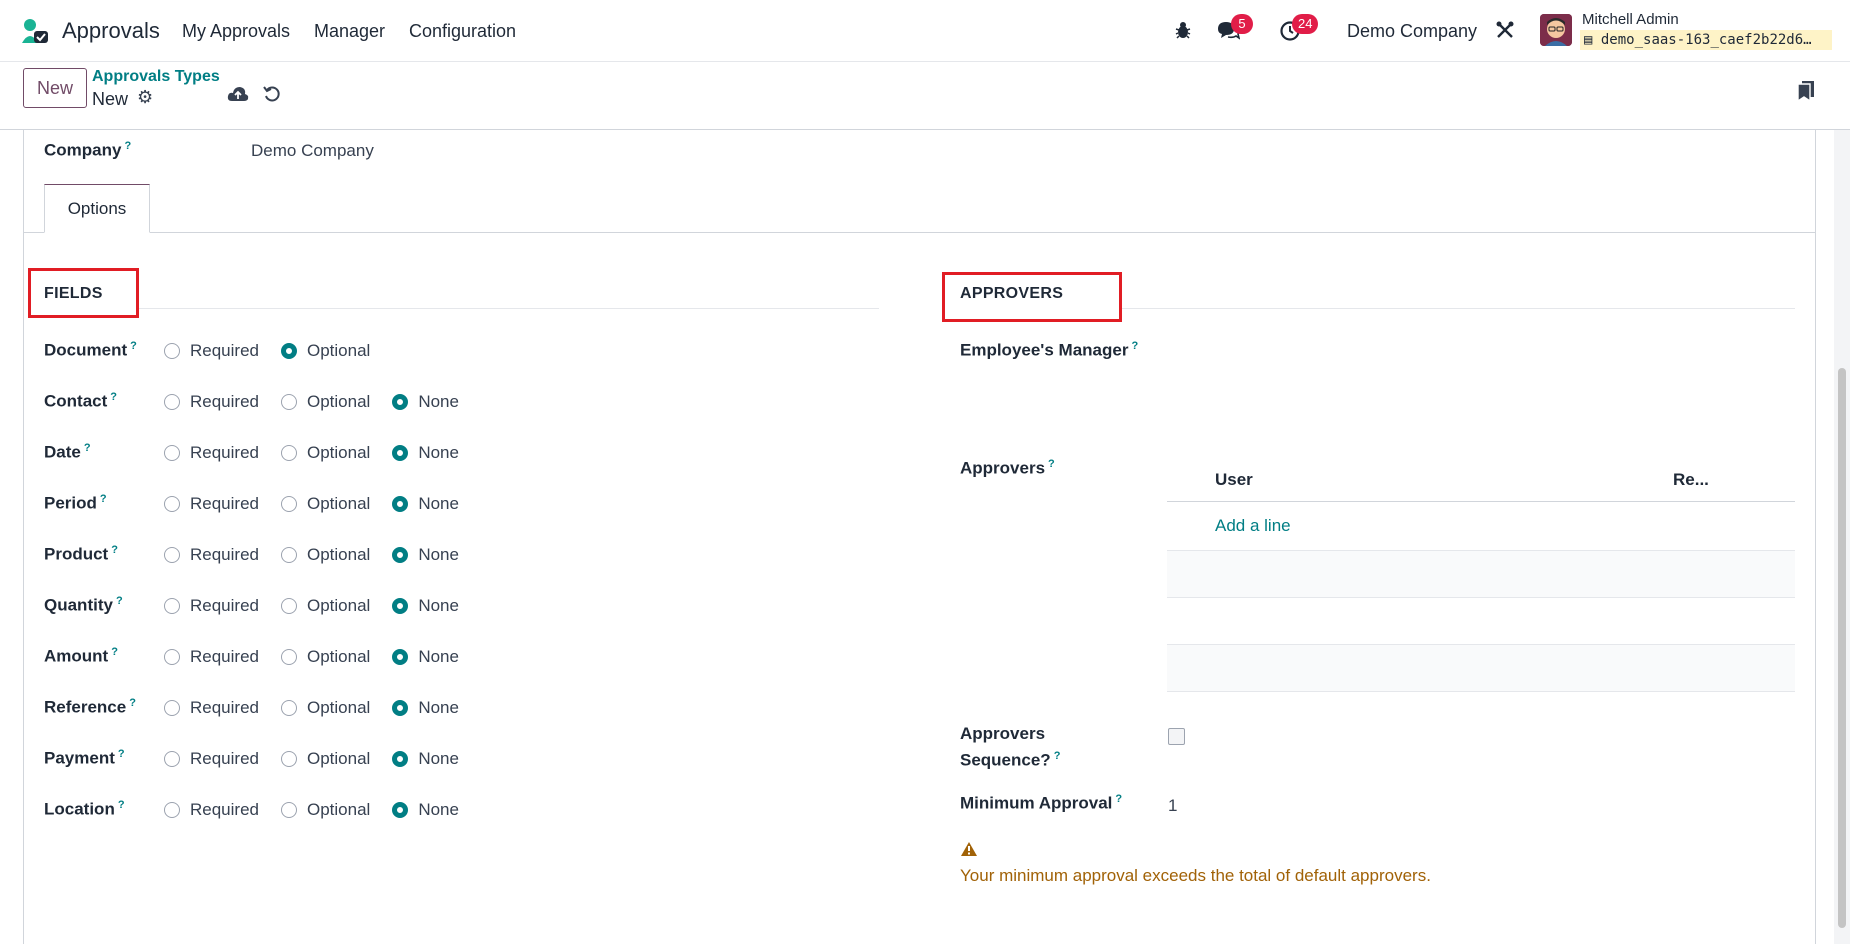  I want to click on database-icon: ▤, so click(1588, 40).